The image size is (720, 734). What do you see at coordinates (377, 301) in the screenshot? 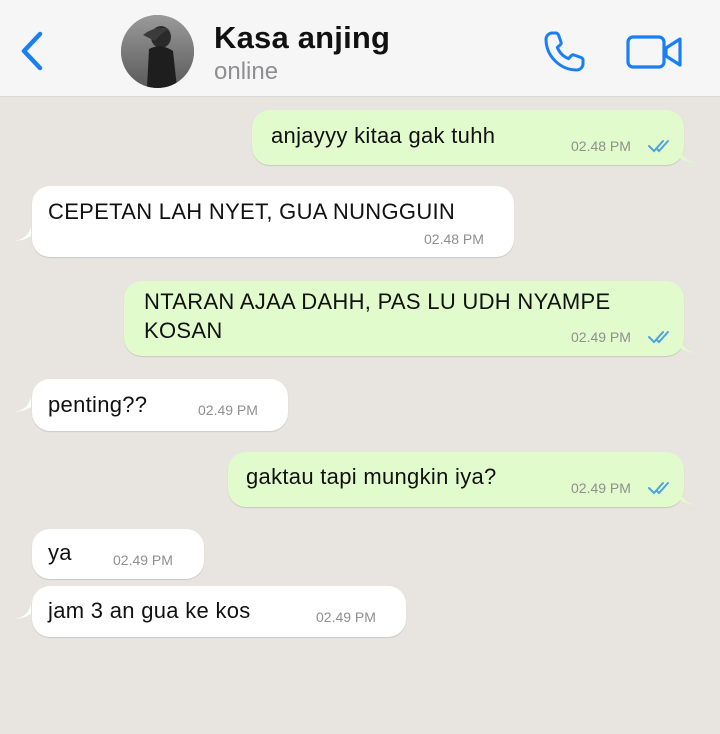
I see `message-text-line-1: NTARAN AJAA DAHH, PAS LU UDH NYAMPE` at bounding box center [377, 301].